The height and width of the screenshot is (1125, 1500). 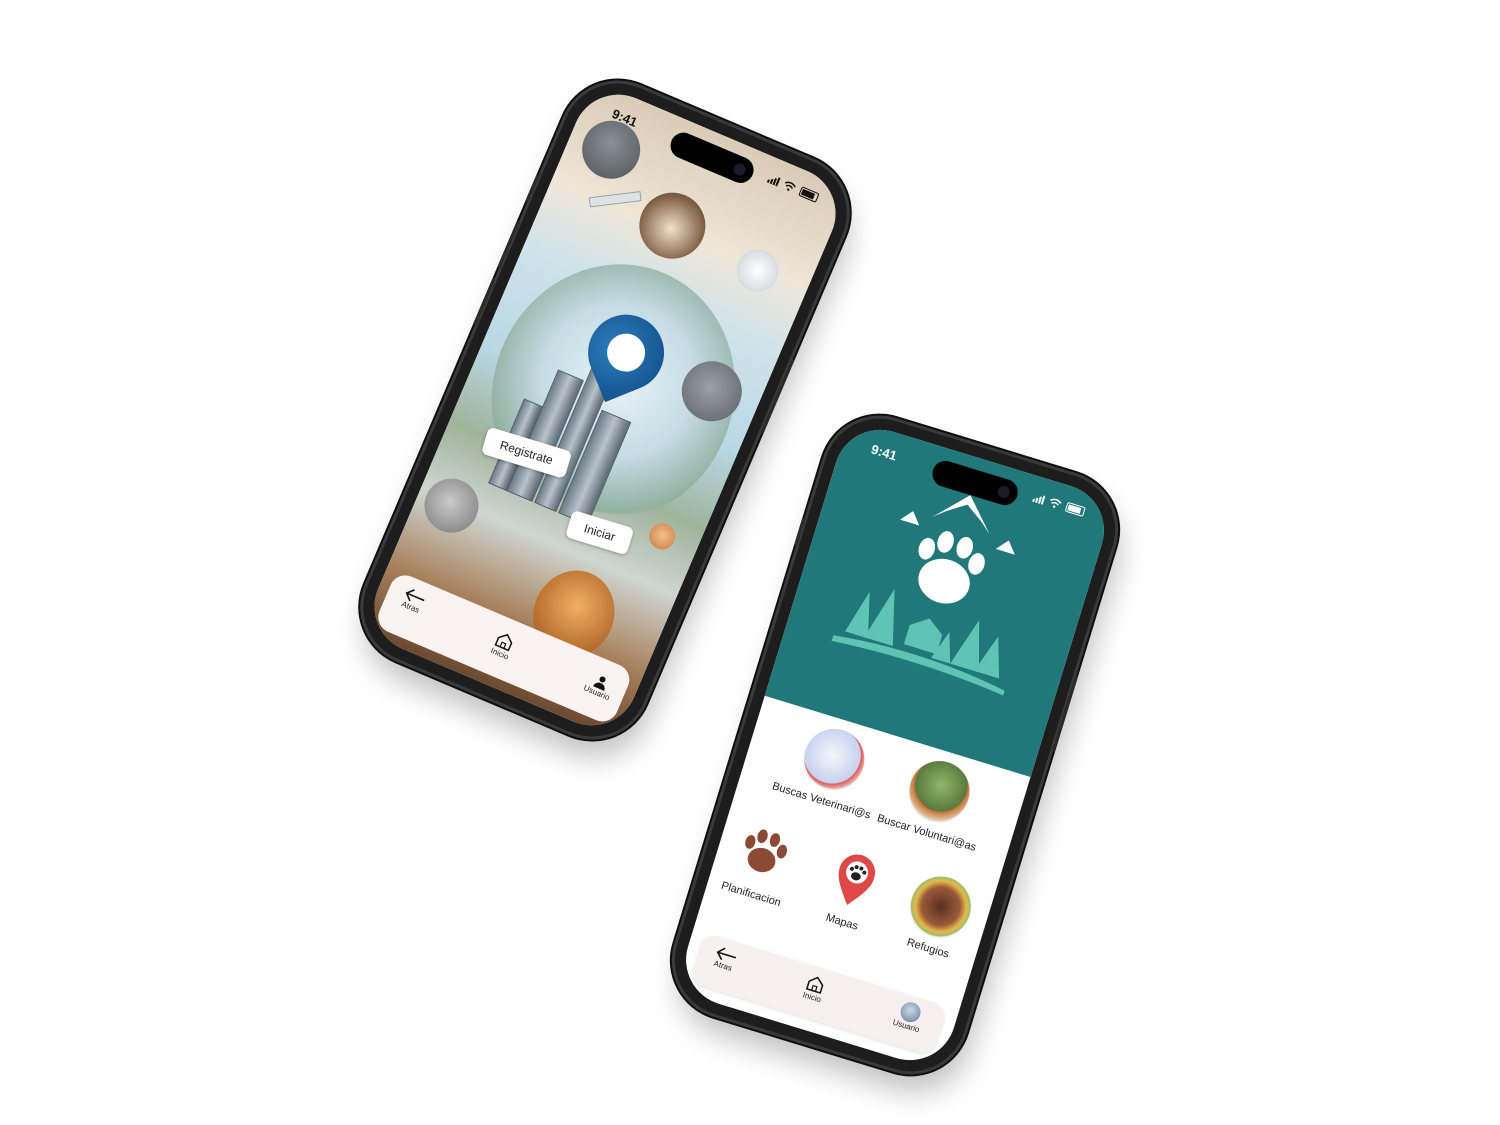 I want to click on shelter-dog-illustration-icon, so click(x=941, y=906).